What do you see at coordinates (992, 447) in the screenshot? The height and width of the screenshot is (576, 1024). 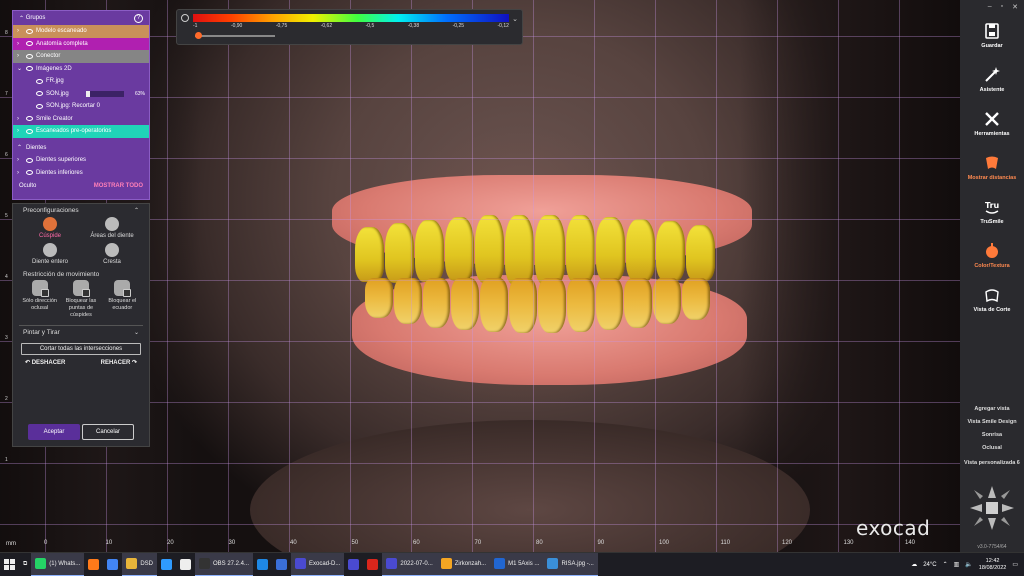 I see `view-item: Oclusal` at bounding box center [992, 447].